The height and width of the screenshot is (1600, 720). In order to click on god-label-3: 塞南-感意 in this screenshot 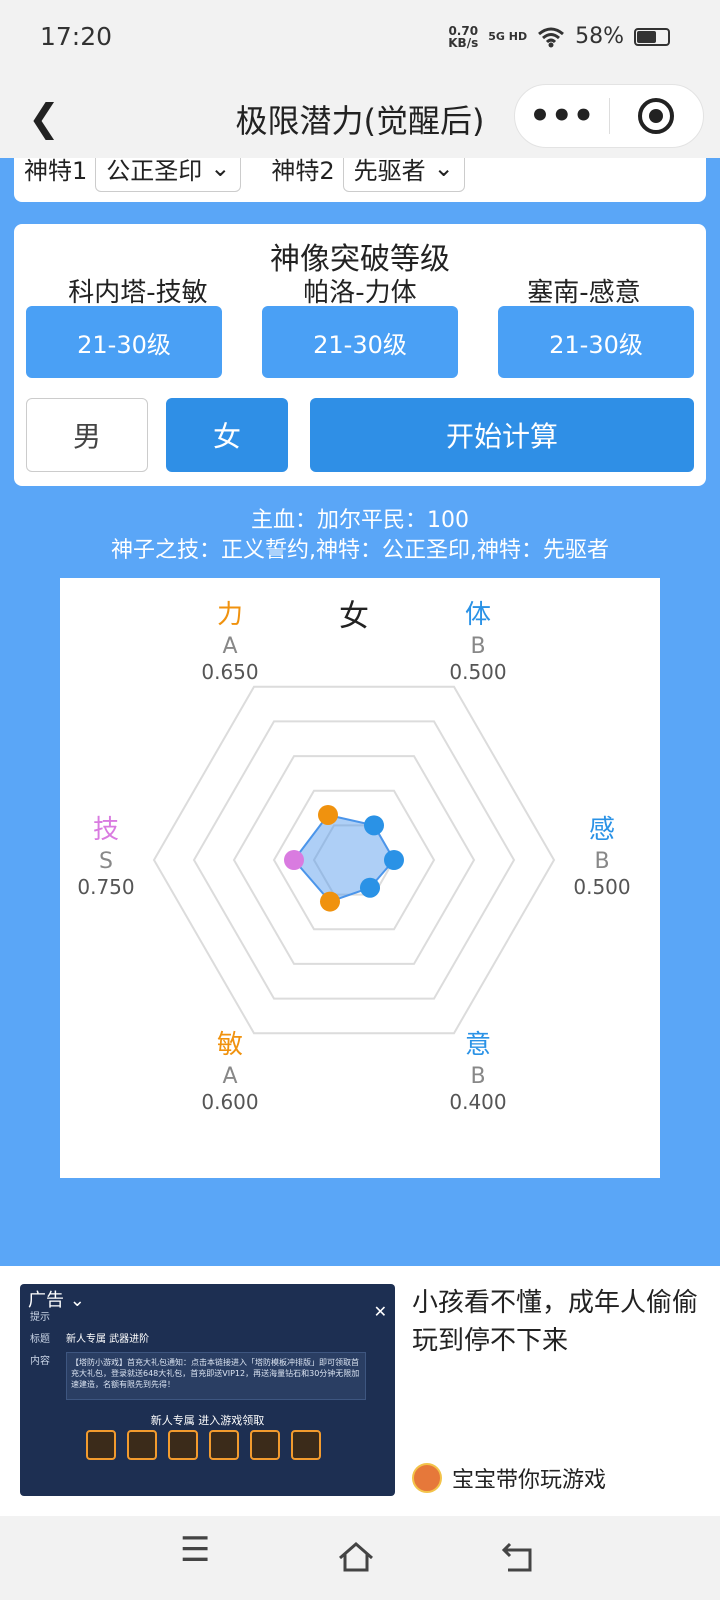, I will do `click(584, 293)`.